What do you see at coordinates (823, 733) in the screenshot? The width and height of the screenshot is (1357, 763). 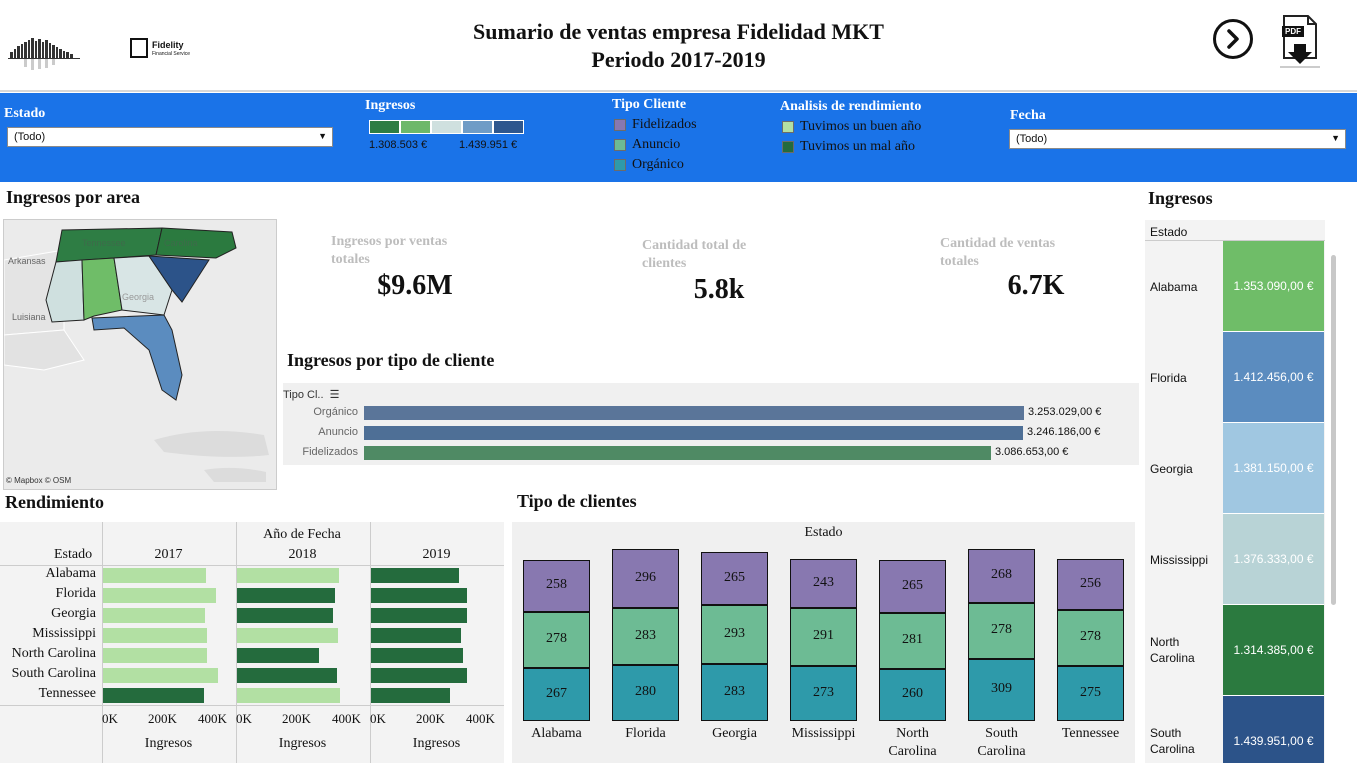 I see `stack-category-text: Mississippi` at bounding box center [823, 733].